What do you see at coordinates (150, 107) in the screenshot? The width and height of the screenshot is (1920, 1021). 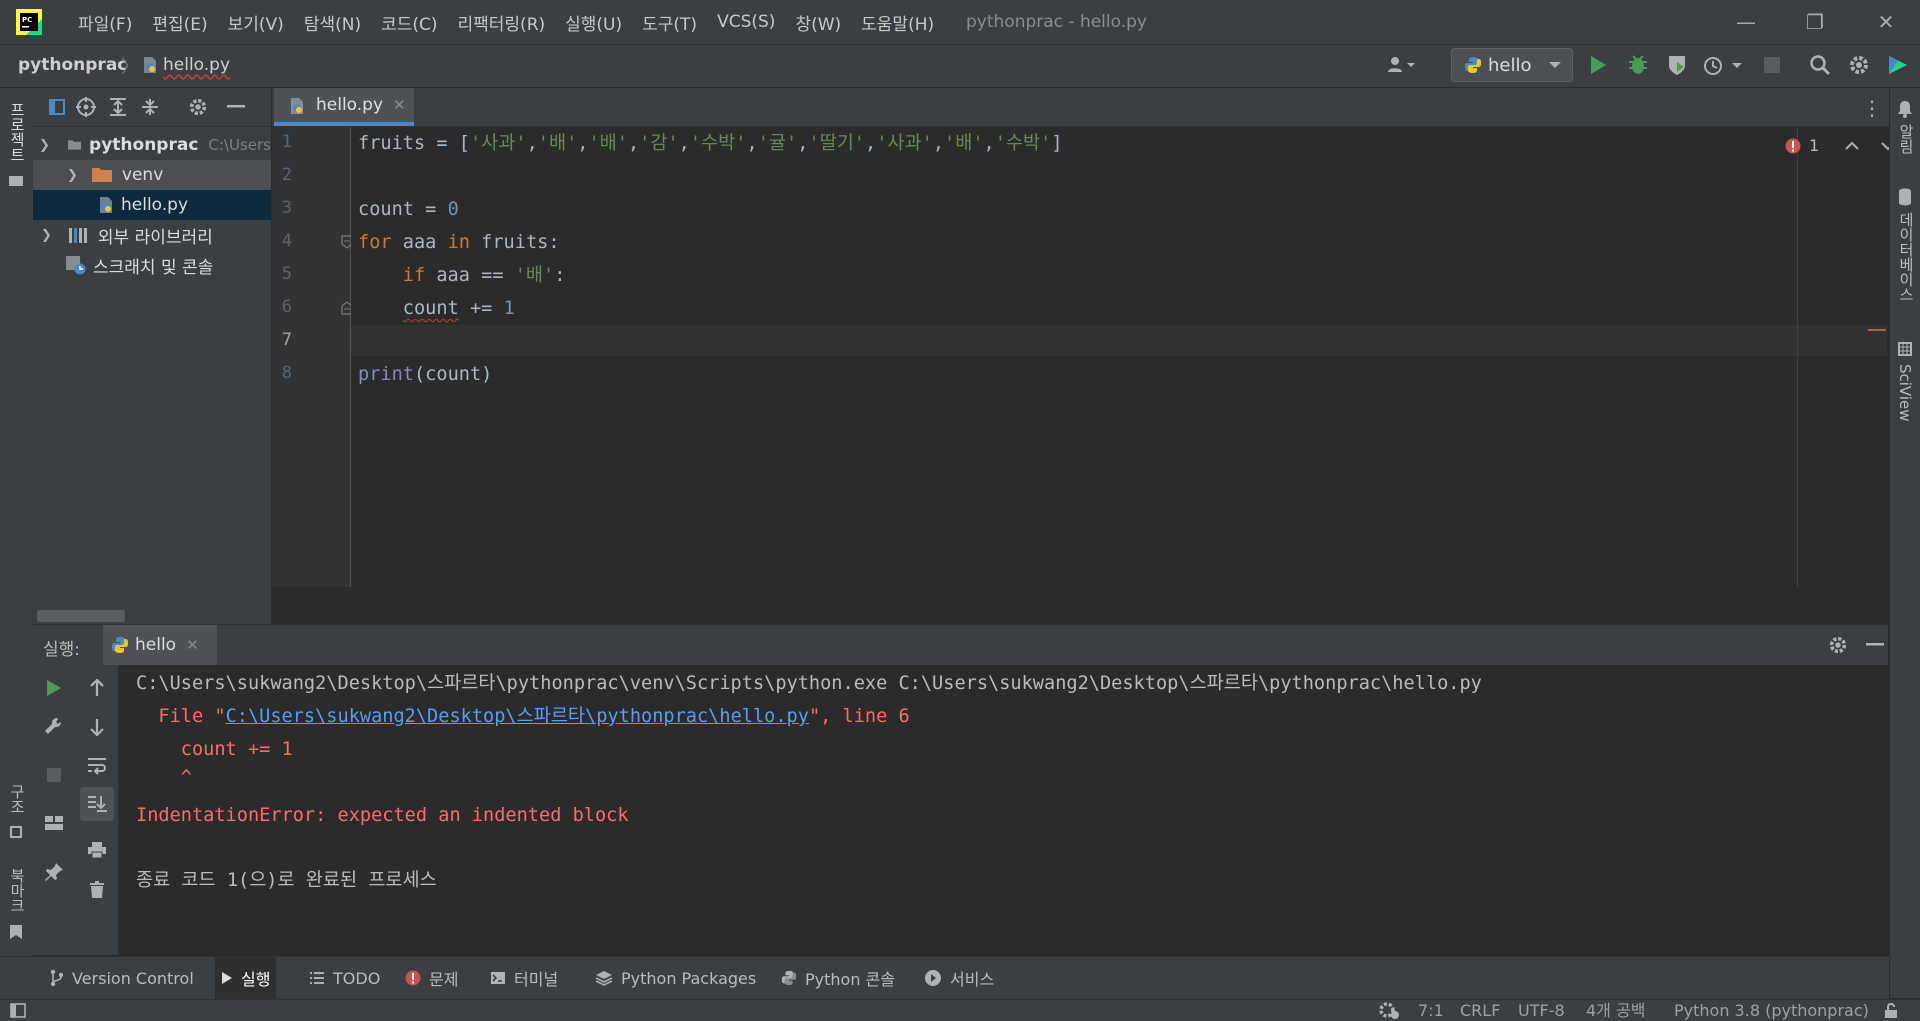 I see `collapse-all-icon` at bounding box center [150, 107].